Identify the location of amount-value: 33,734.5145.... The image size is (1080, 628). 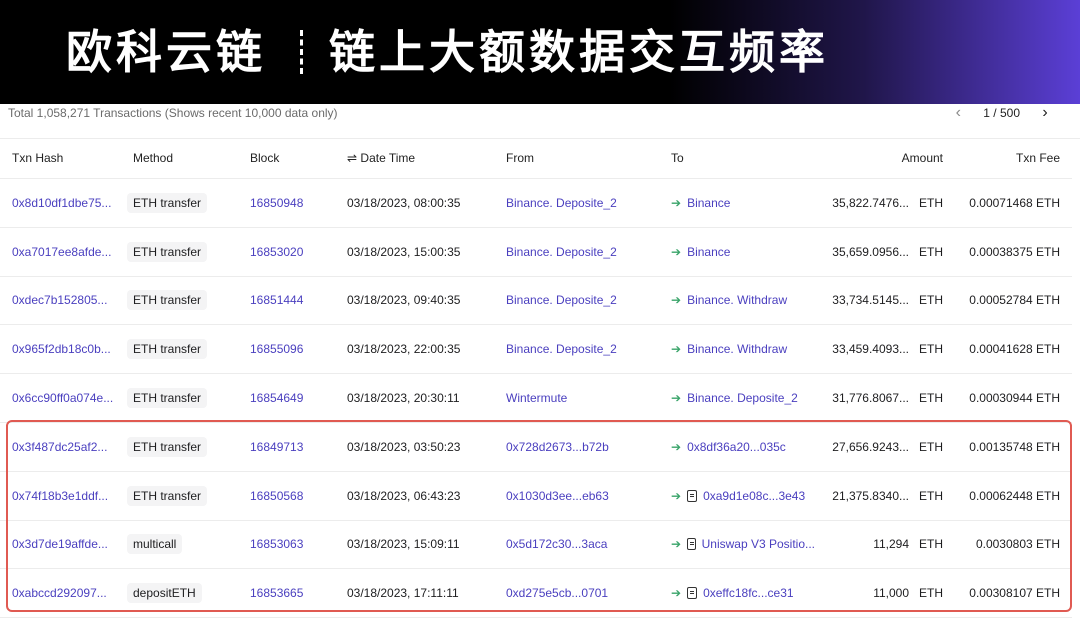
(870, 300).